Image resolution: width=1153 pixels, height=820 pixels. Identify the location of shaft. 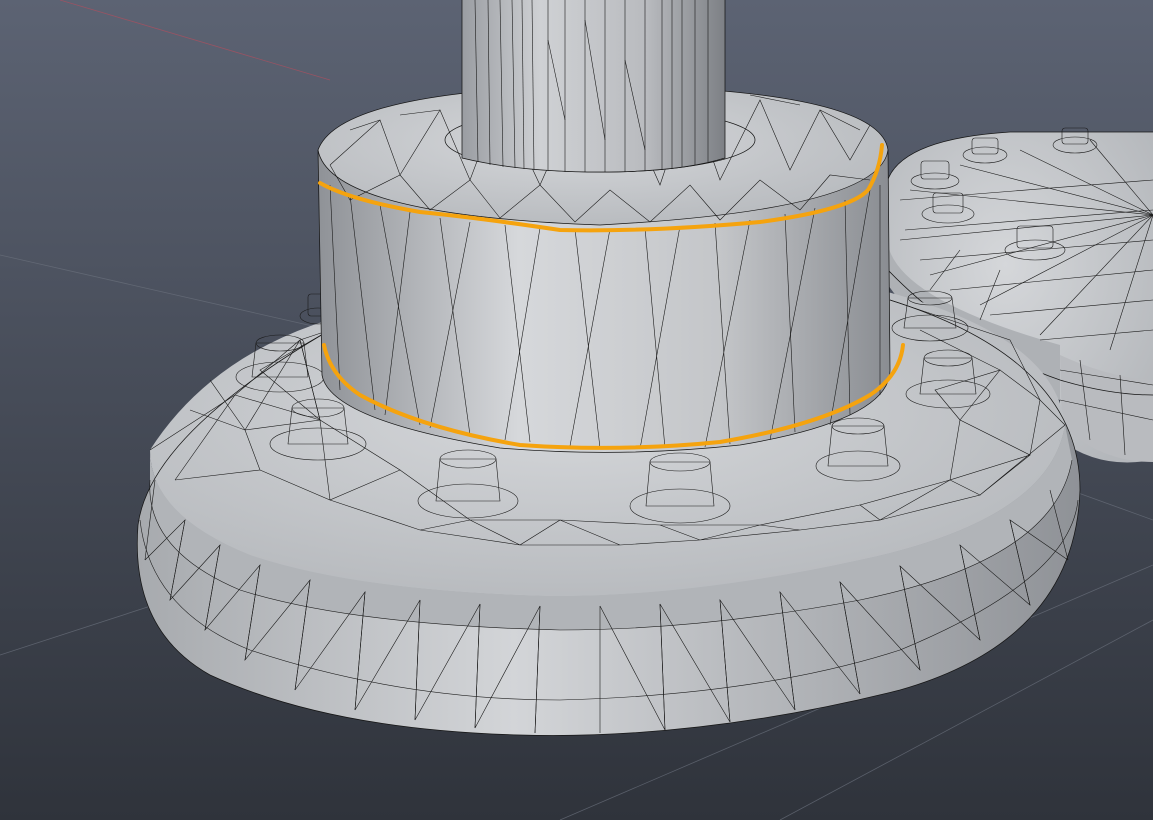
(593, 86).